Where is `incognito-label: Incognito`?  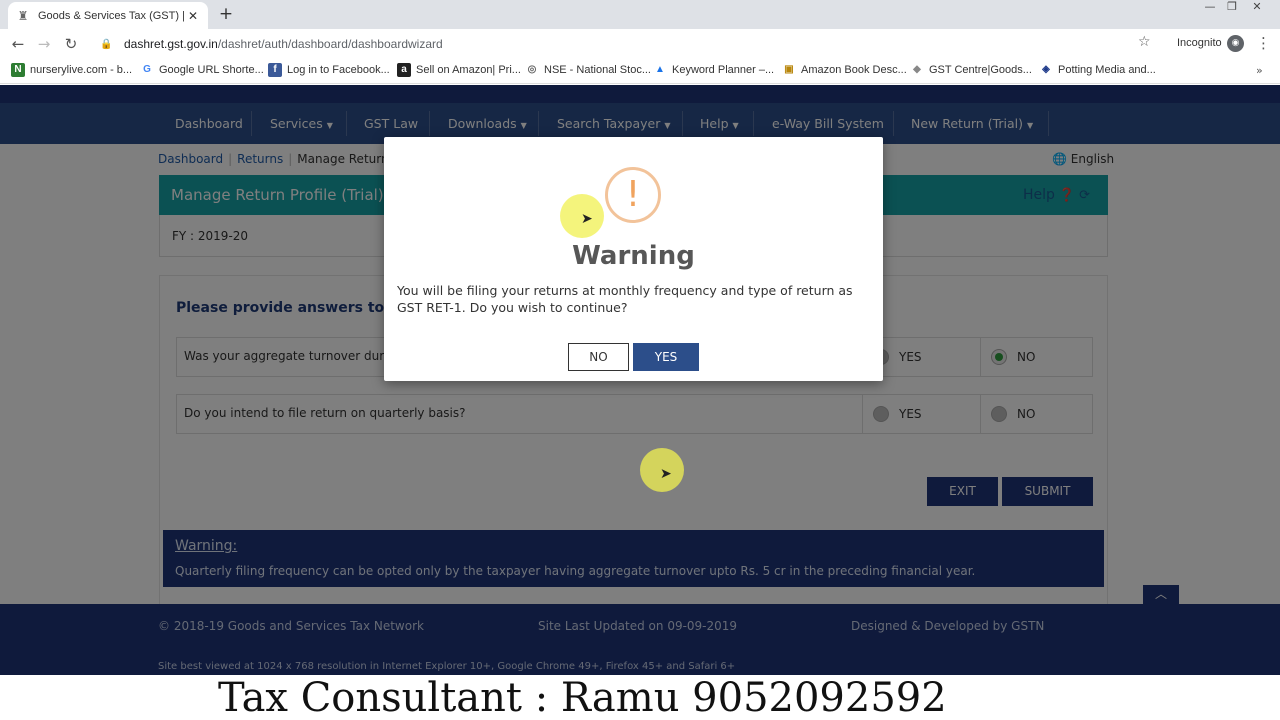 incognito-label: Incognito is located at coordinates (1199, 43).